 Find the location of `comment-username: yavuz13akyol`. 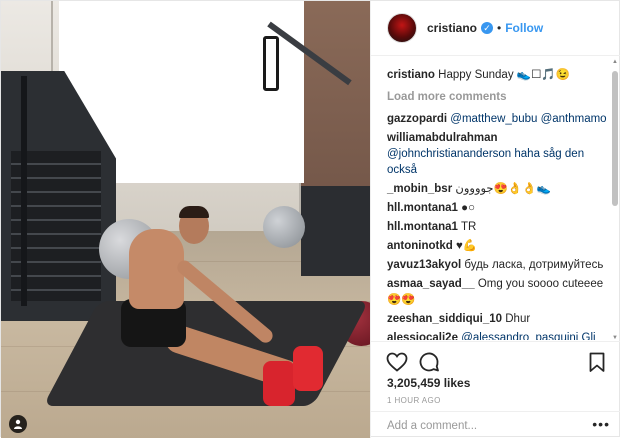

comment-username: yavuz13akyol is located at coordinates (424, 265).